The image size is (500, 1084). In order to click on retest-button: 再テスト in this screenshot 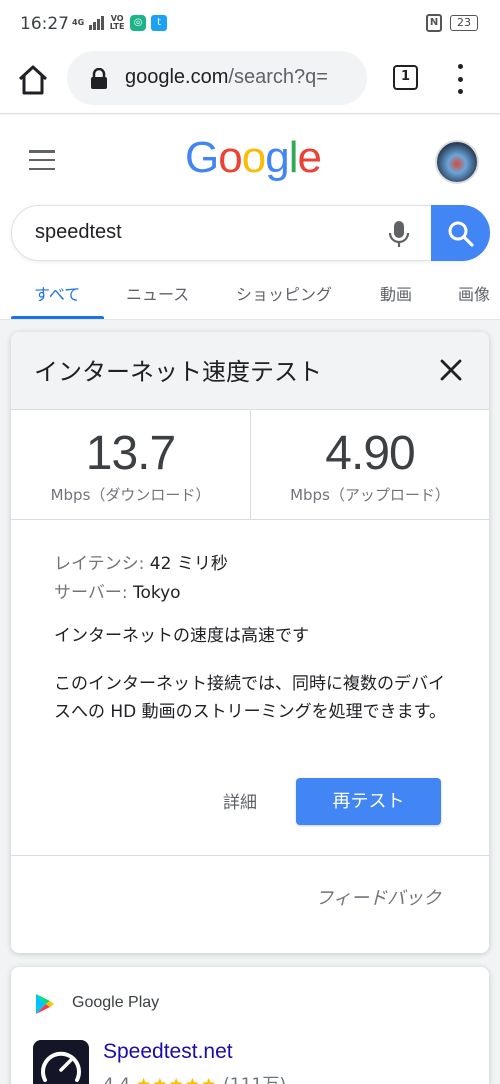, I will do `click(368, 801)`.